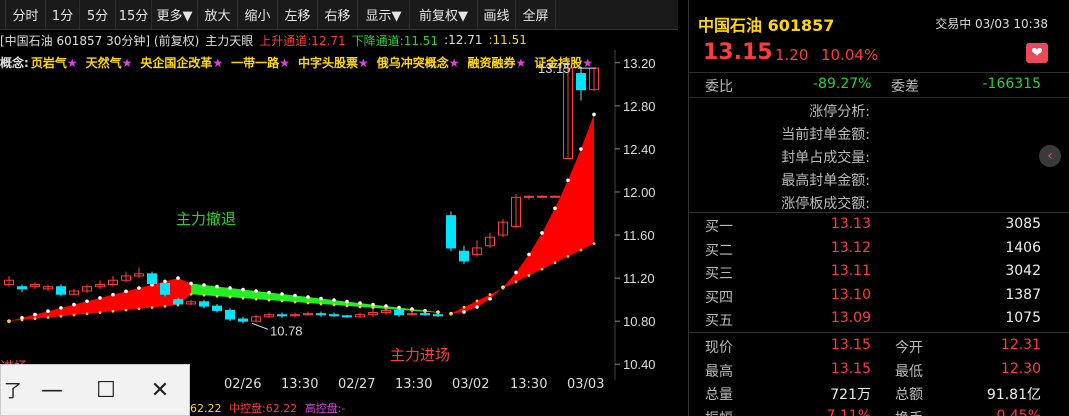 The image size is (1069, 416). What do you see at coordinates (719, 297) in the screenshot?
I see `bid-label: 买四` at bounding box center [719, 297].